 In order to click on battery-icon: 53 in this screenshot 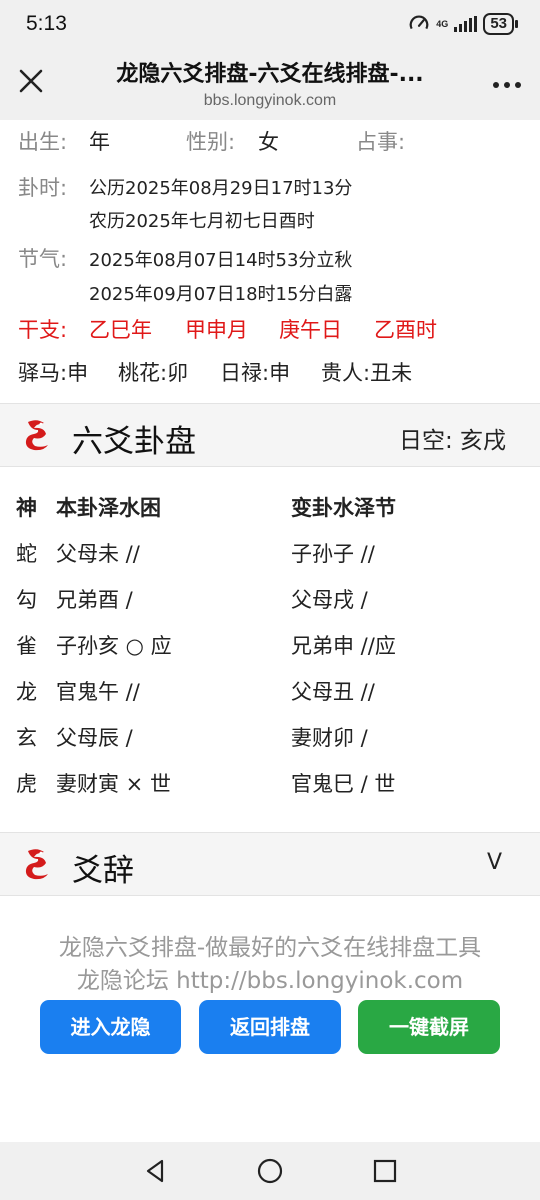, I will do `click(500, 24)`.